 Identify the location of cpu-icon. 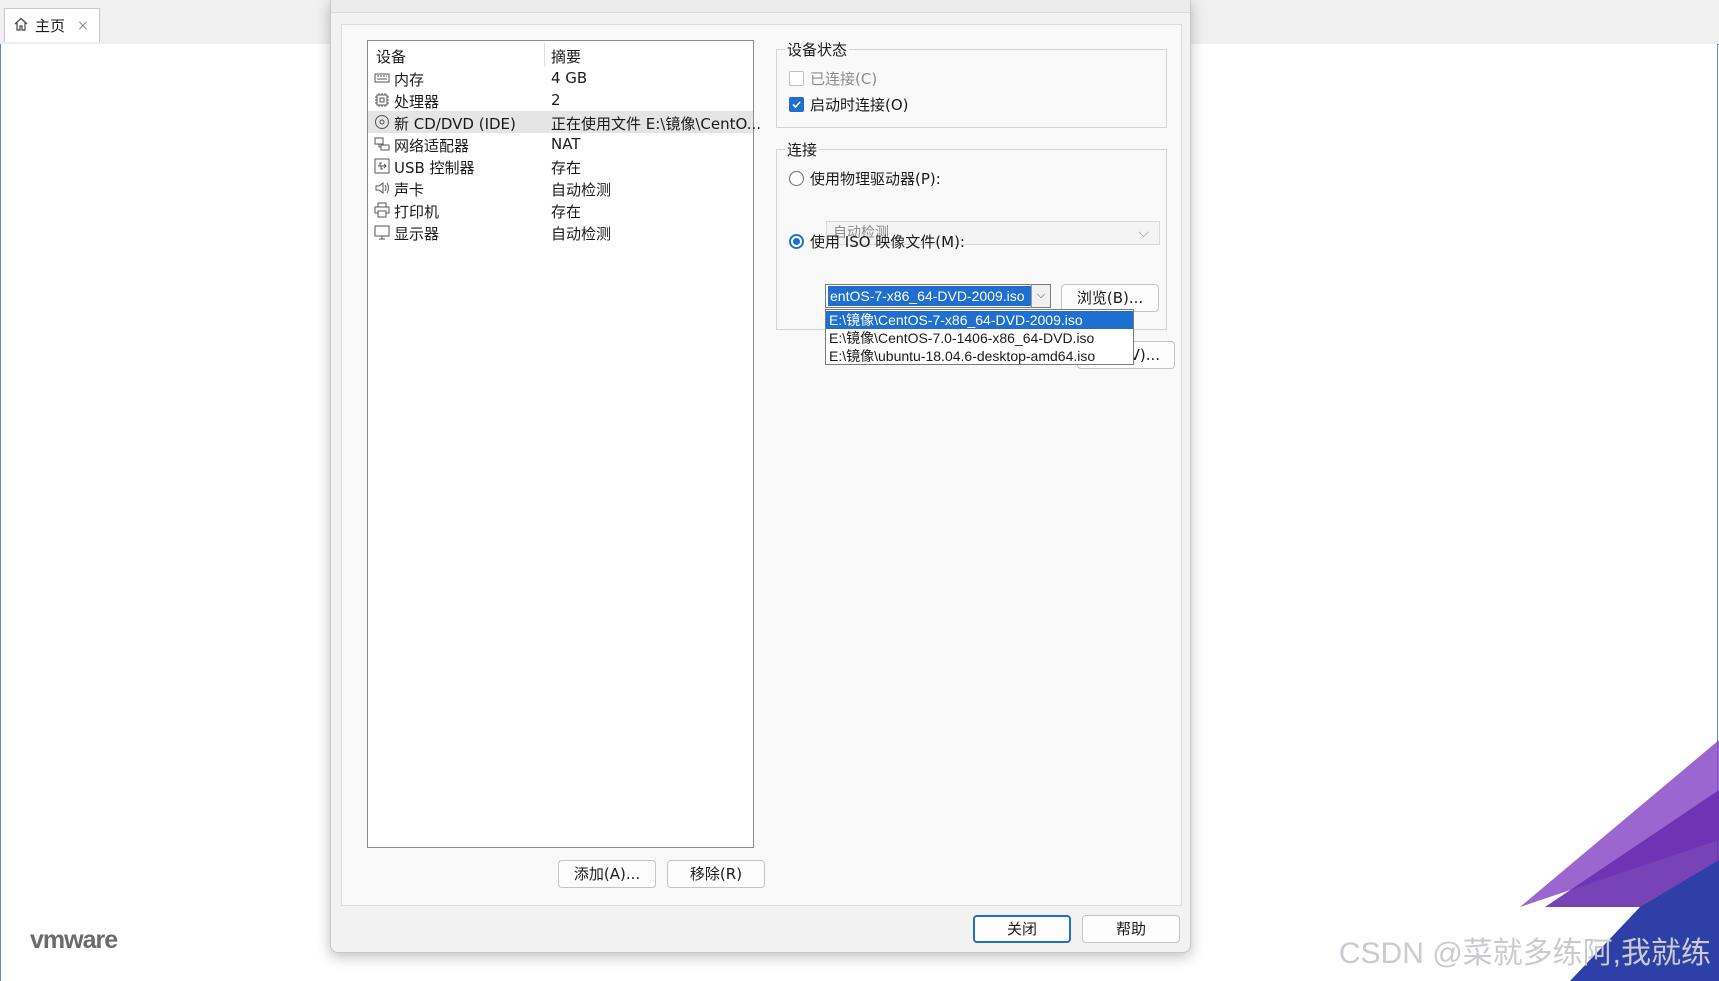
(382, 100).